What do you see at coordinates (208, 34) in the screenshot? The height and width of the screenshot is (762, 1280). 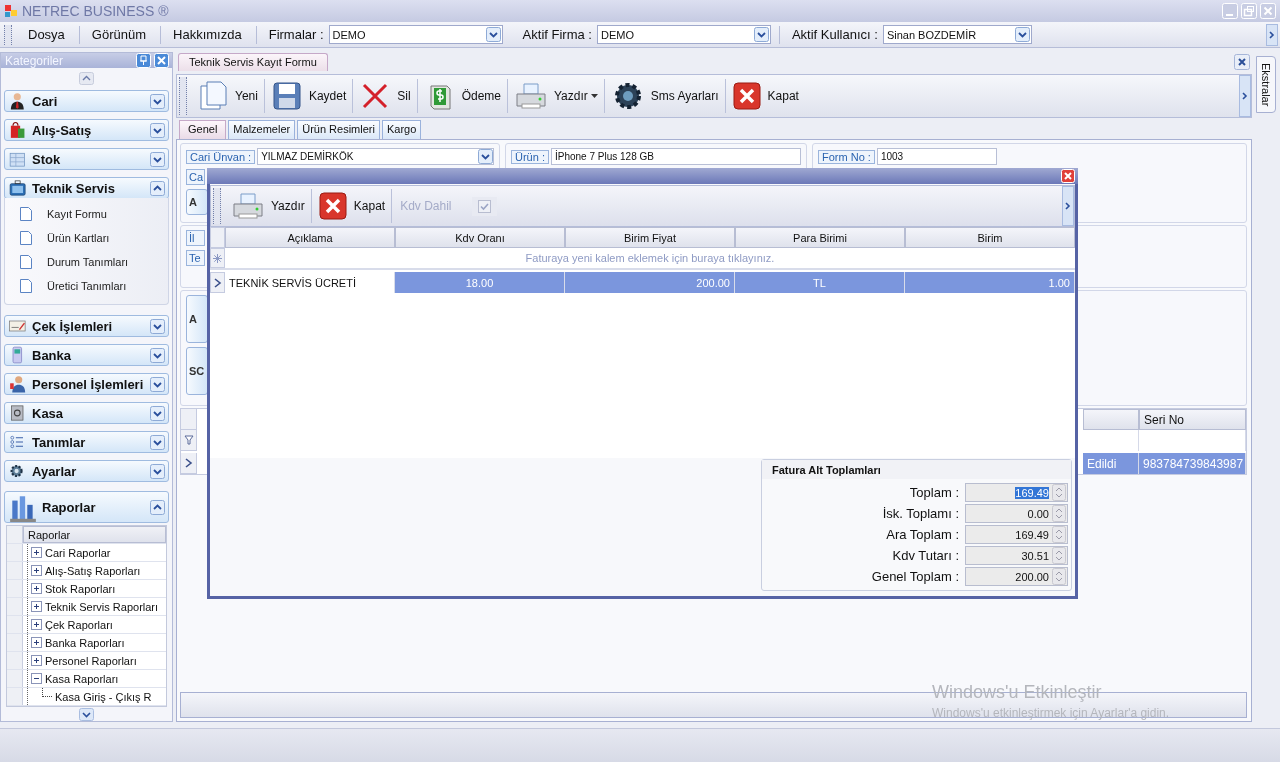 I see `menu-item: Hakkımızda` at bounding box center [208, 34].